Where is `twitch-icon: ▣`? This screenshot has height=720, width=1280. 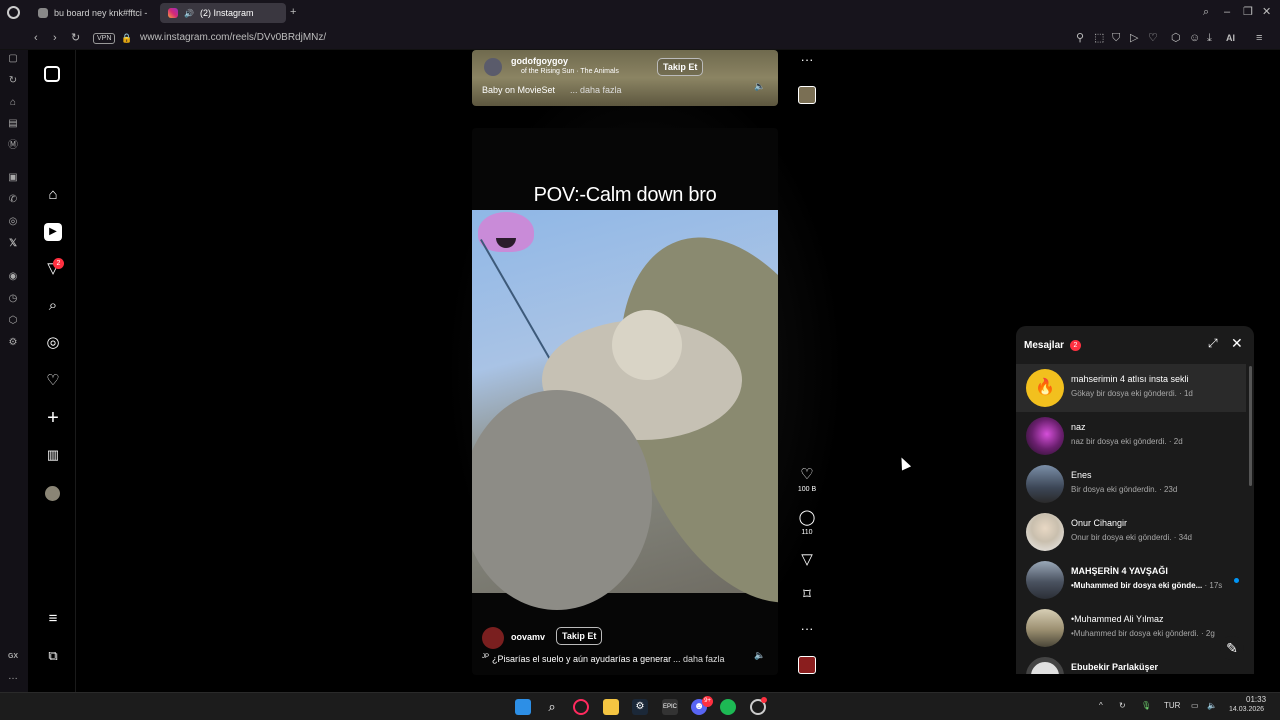 twitch-icon: ▣ is located at coordinates (13, 178).